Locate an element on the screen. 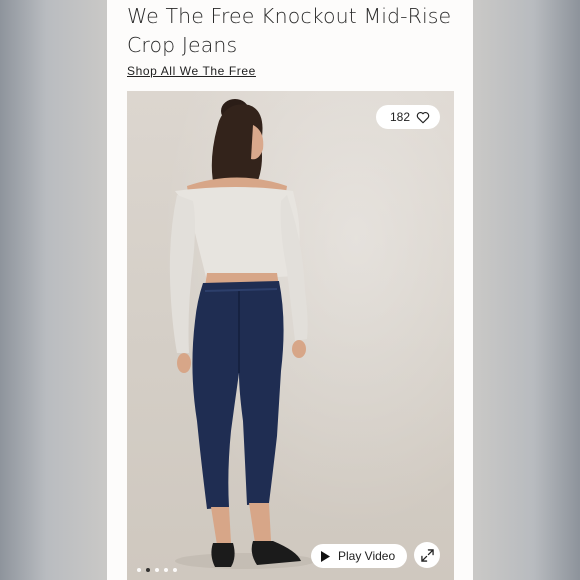 This screenshot has width=580, height=580. play-video-label: Play Video is located at coordinates (367, 556).